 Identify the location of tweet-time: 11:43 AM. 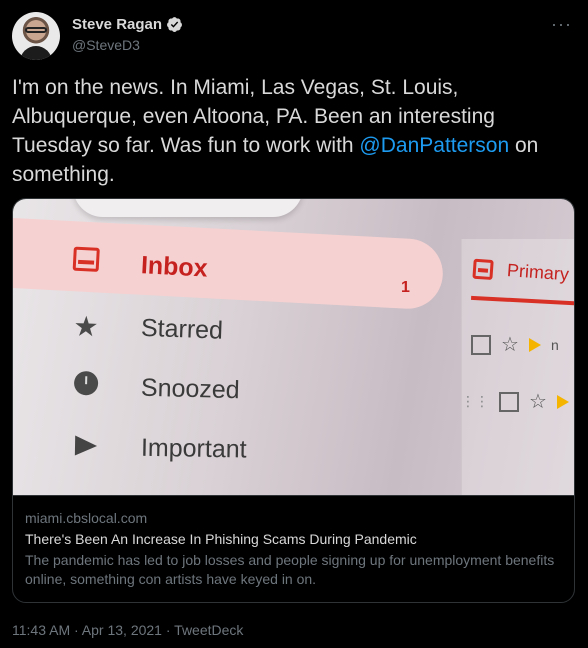
(41, 630).